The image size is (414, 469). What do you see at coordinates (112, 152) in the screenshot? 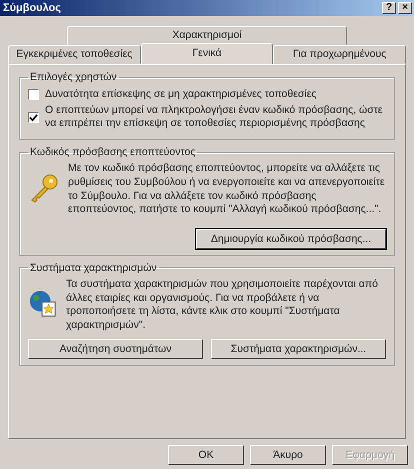
I see `group-title: Κωδικός πρόσβασης εποπτεύοντος` at bounding box center [112, 152].